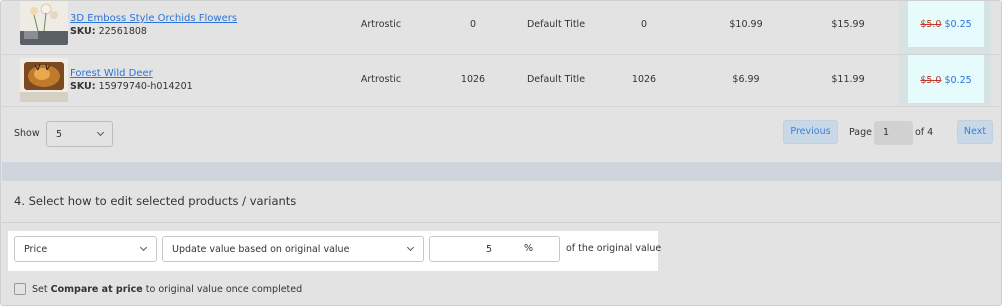 The image size is (1002, 306). Describe the element at coordinates (975, 132) in the screenshot. I see `next-button: Next` at that location.